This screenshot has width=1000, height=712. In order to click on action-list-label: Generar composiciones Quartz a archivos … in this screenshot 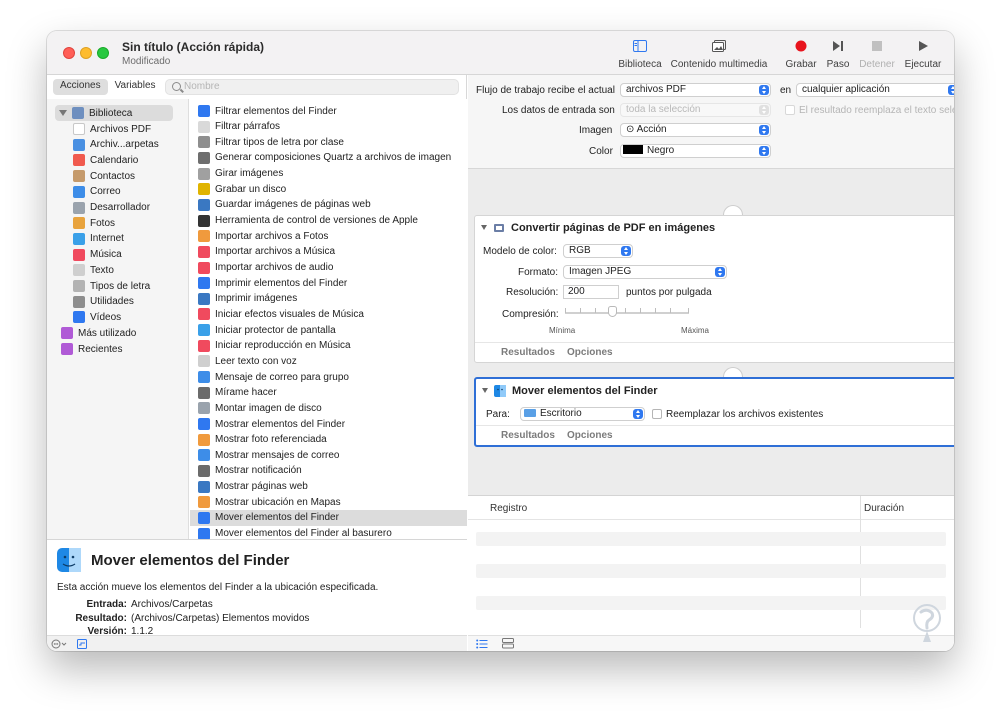, I will do `click(333, 158)`.